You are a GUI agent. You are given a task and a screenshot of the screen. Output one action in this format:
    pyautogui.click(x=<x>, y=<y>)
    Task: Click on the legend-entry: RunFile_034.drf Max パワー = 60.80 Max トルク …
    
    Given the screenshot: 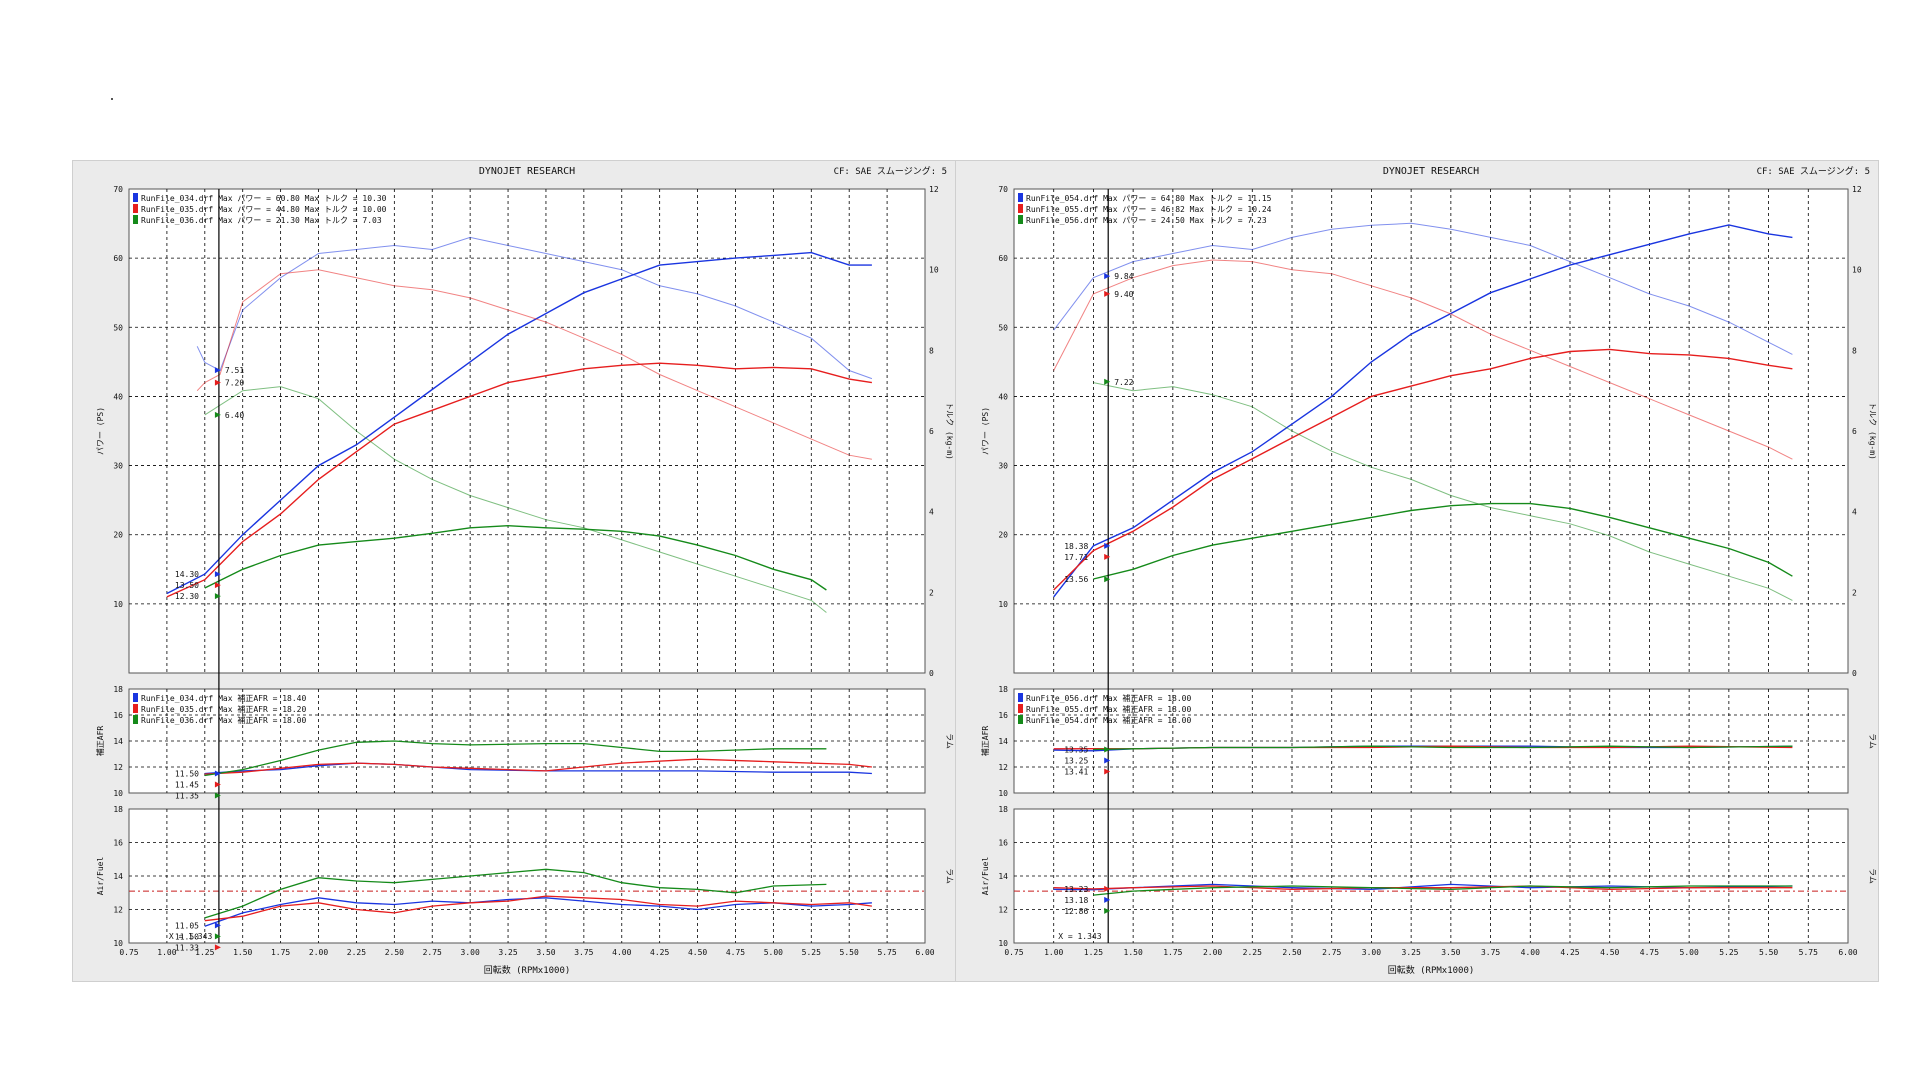 What is the action you would take?
    pyautogui.click(x=264, y=198)
    